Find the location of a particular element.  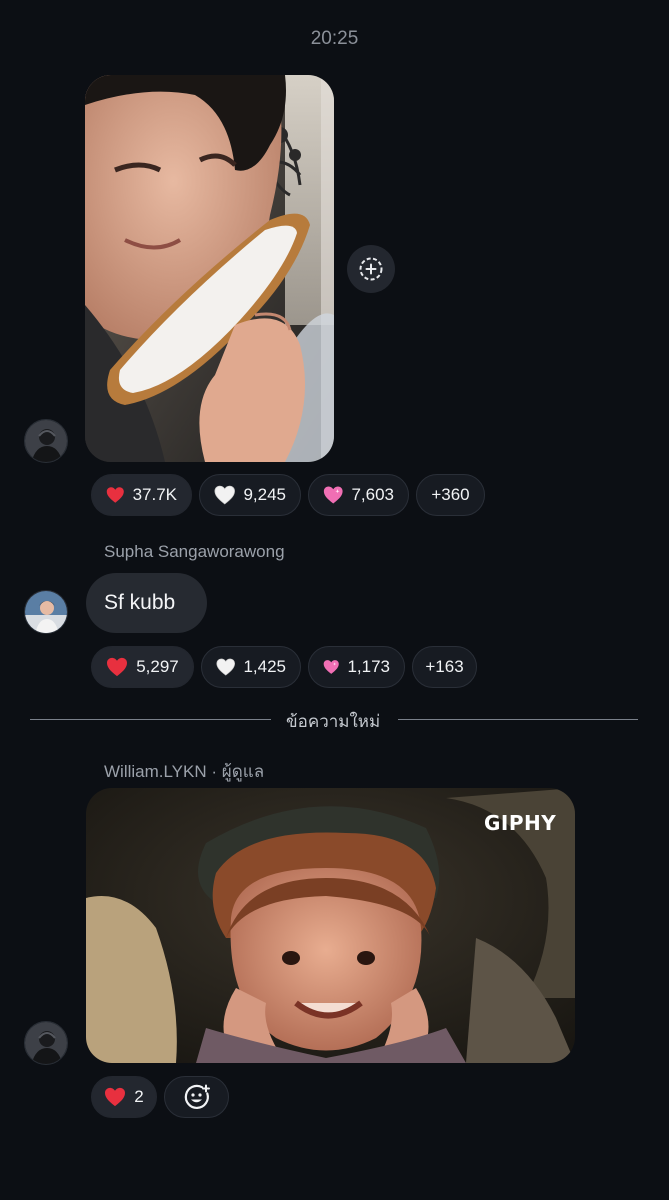

reaction-count: 7,603 is located at coordinates (372, 494).